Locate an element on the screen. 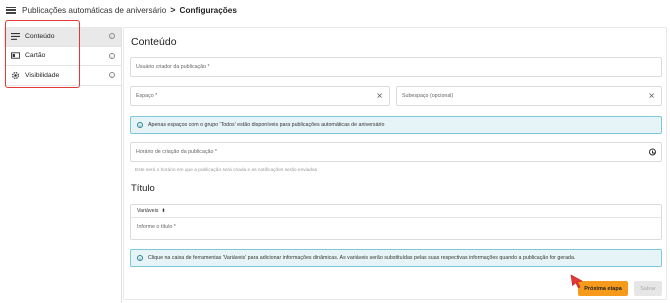  section-title-titulo: Título is located at coordinates (143, 188).